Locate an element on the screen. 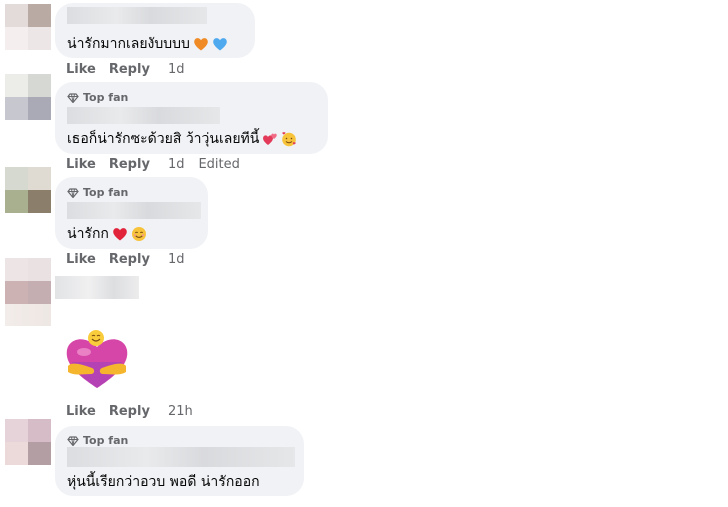 This screenshot has height=507, width=728. red-heart-icon is located at coordinates (120, 234).